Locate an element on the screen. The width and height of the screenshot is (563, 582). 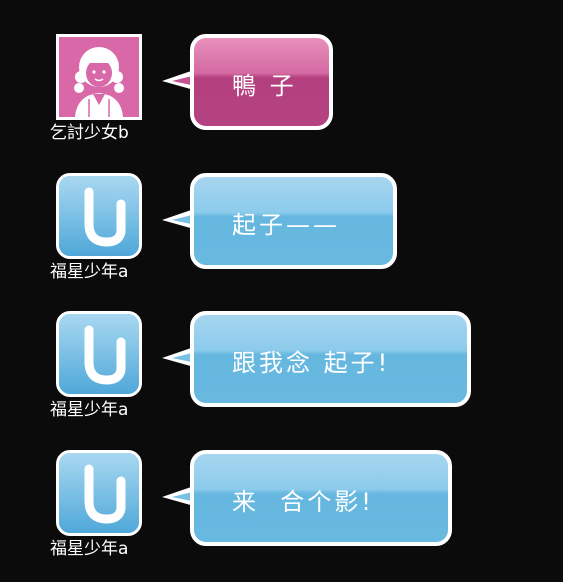
message-bubble: 跟我念 起子! is located at coordinates (330, 359).